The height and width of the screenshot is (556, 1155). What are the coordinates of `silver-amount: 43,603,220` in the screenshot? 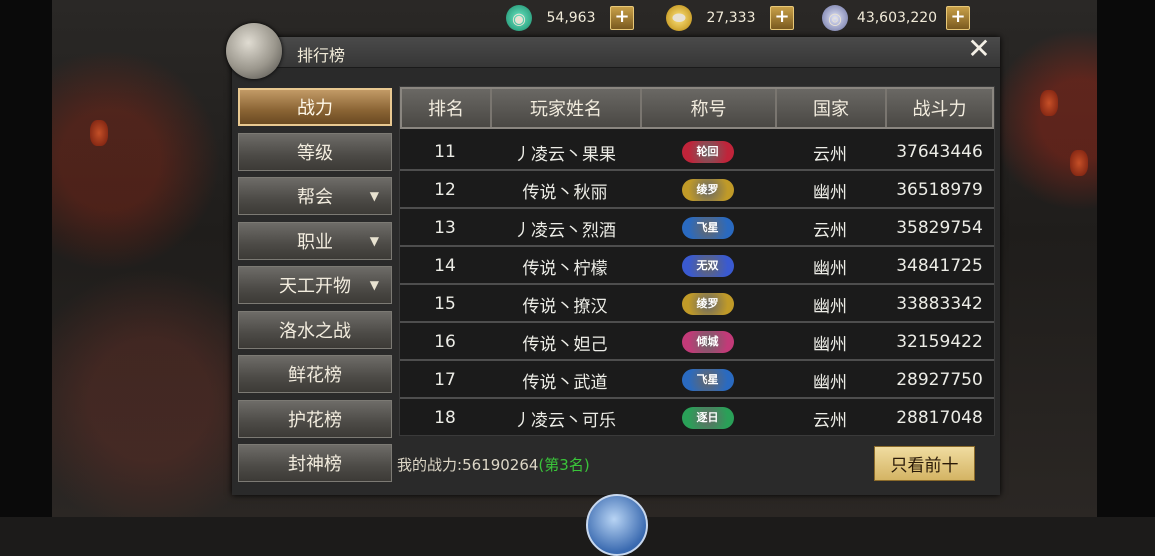 It's located at (897, 18).